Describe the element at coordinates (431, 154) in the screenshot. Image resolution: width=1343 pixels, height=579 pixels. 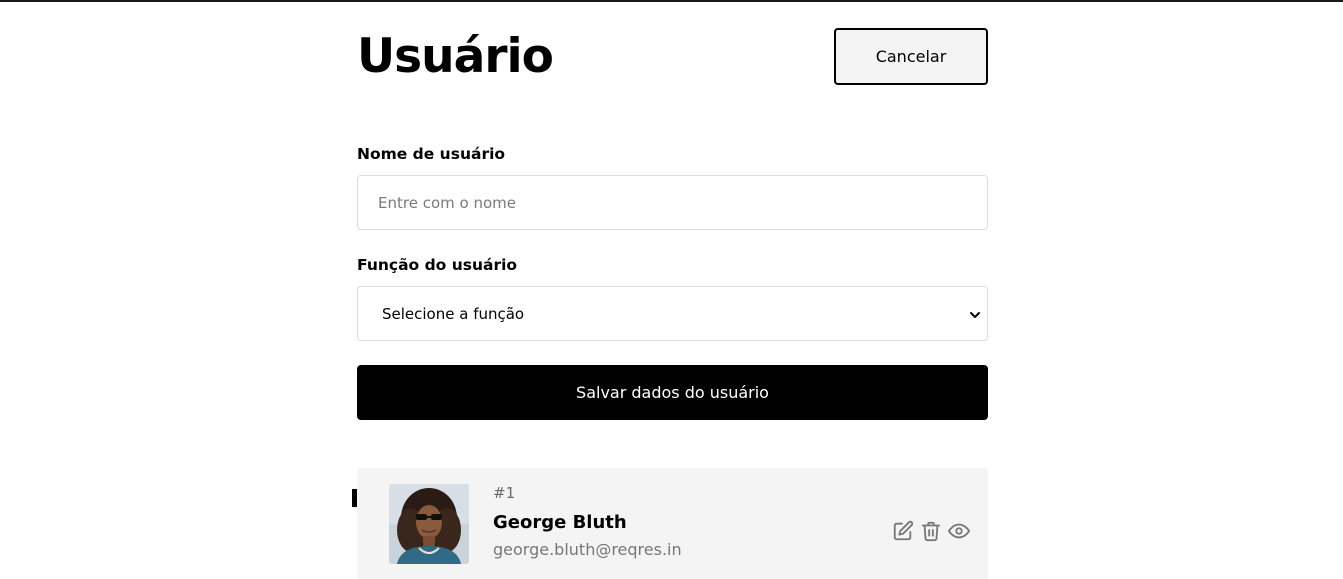
I see `name-field-label: Nome de usuário` at that location.